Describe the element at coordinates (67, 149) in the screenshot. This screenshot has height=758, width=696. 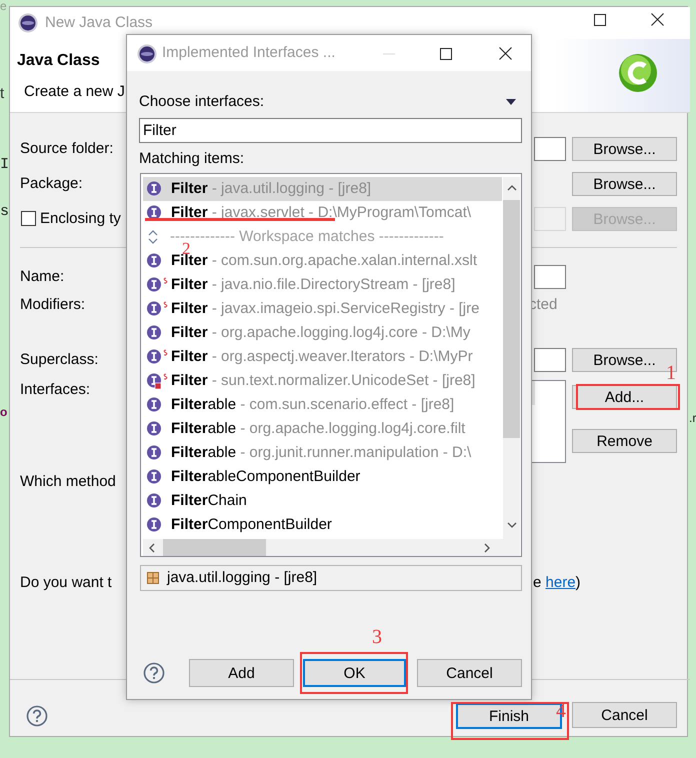
I see `field-label: Source folder:` at that location.